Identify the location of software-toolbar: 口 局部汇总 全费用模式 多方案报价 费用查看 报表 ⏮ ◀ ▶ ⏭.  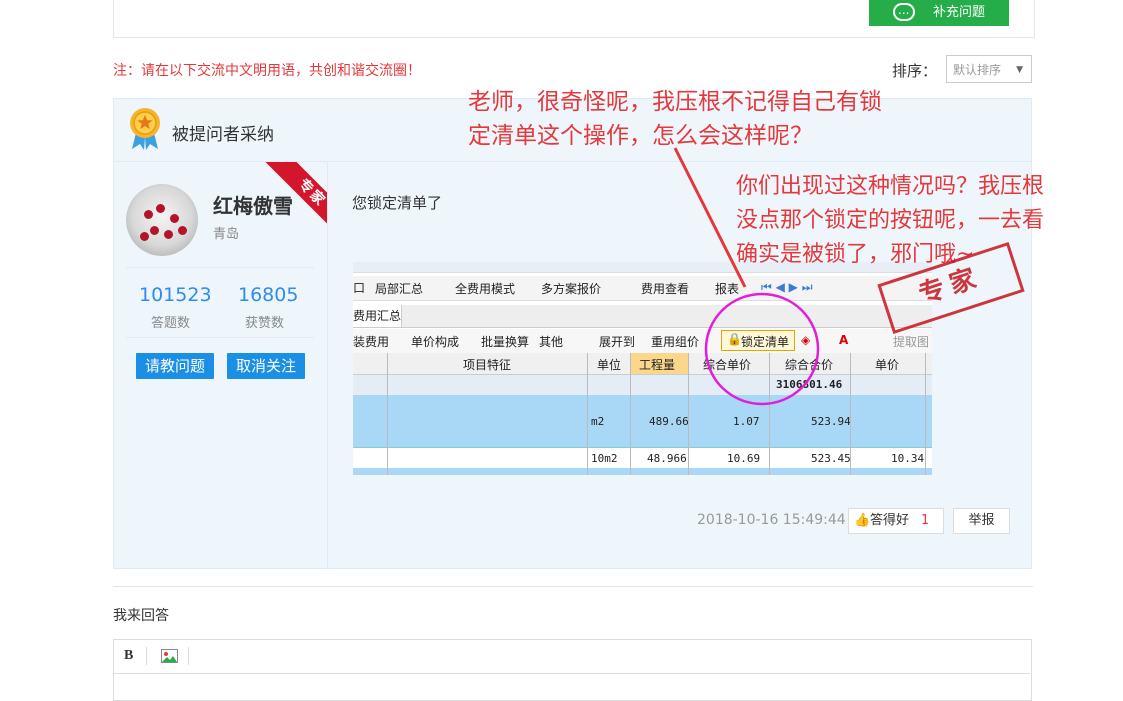
(642, 288).